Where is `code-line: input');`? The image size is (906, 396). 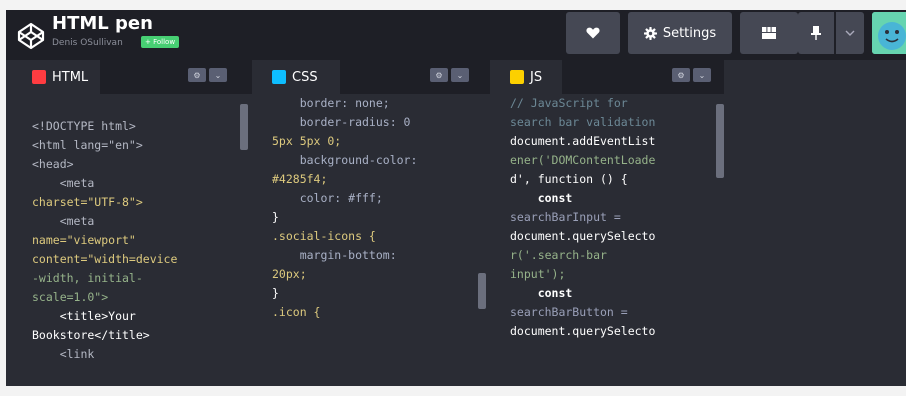
code-line: input'); is located at coordinates (538, 274).